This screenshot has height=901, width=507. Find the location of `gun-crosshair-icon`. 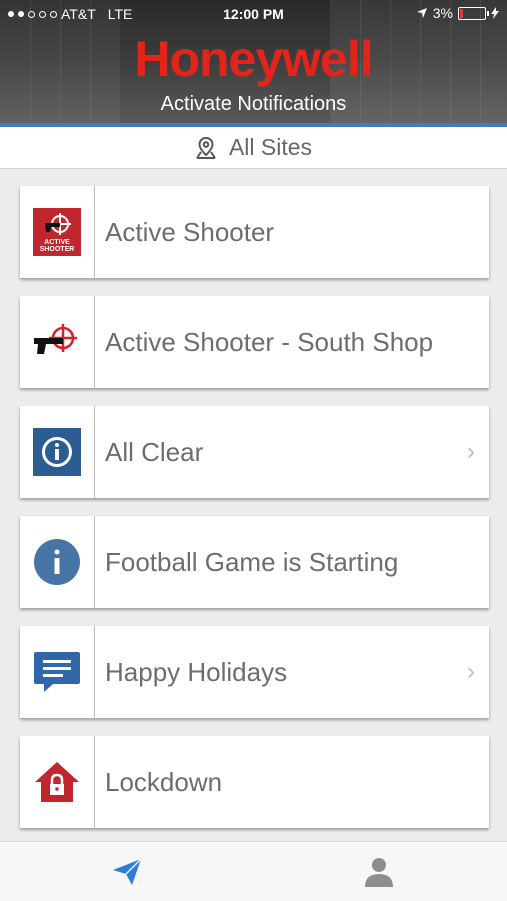

gun-crosshair-icon is located at coordinates (55, 339).